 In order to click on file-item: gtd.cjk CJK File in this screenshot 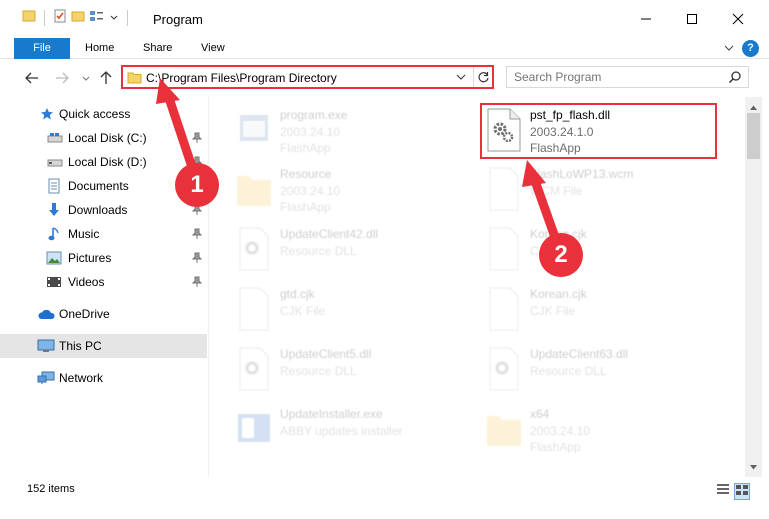, I will do `click(354, 309)`.